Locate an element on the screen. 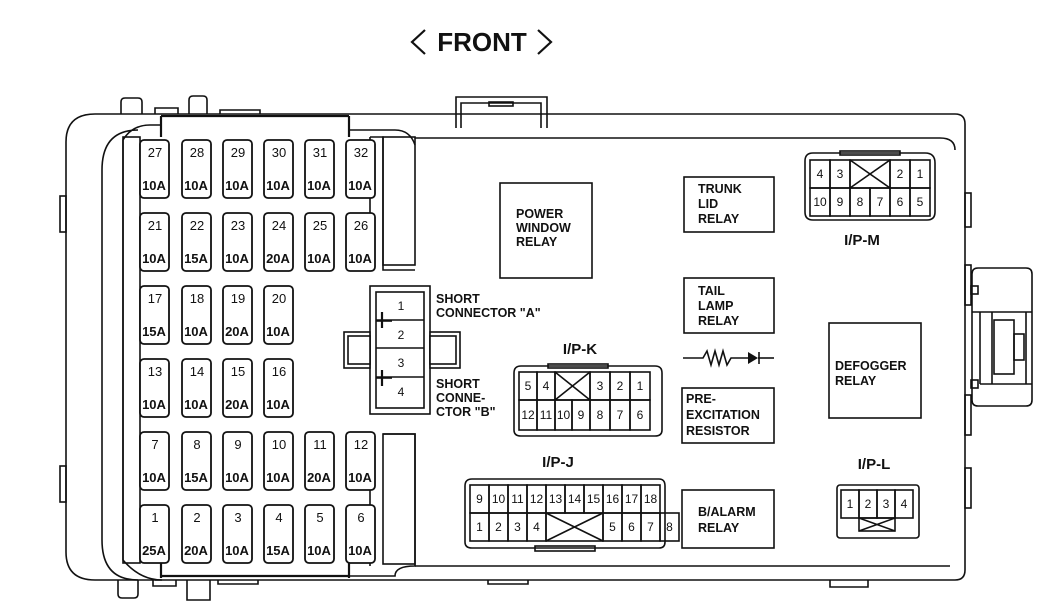  connector-pin: 17 is located at coordinates (632, 499).